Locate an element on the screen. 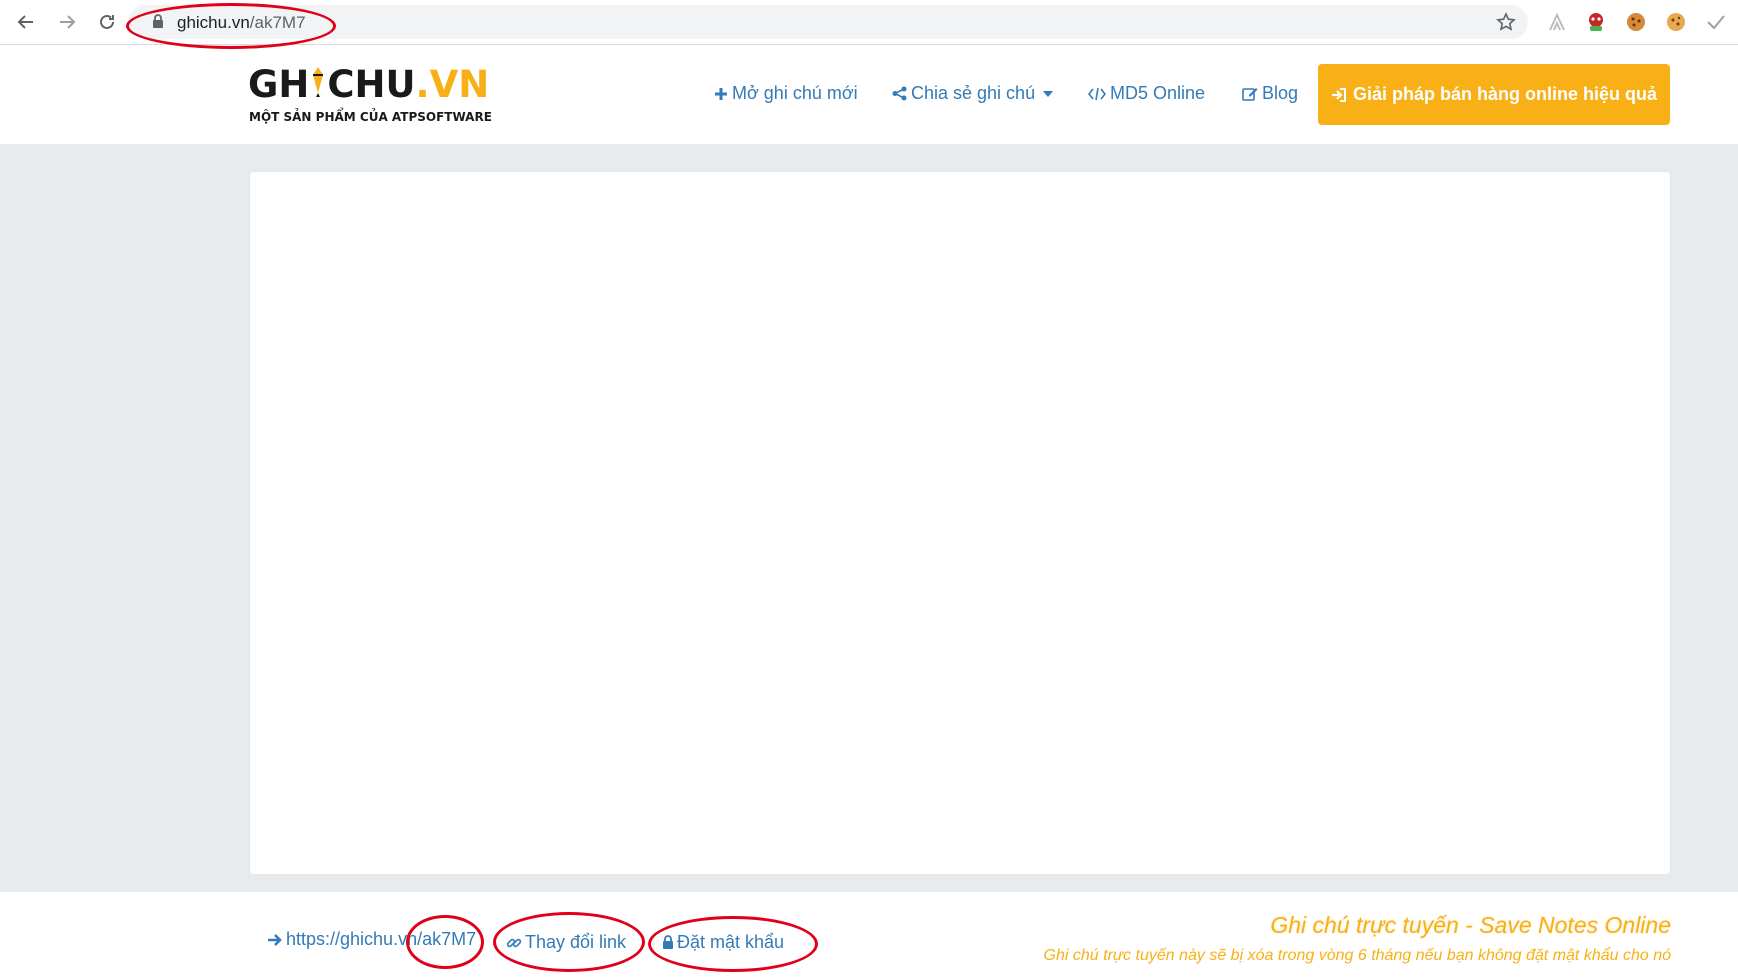  address-bar: ghichu.vn/ak7M7 is located at coordinates (828, 22).